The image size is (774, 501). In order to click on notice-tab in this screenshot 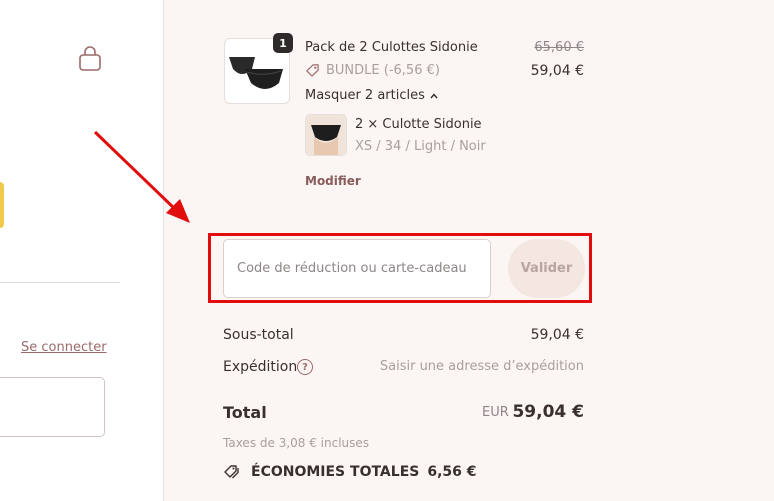, I will do `click(2, 205)`.